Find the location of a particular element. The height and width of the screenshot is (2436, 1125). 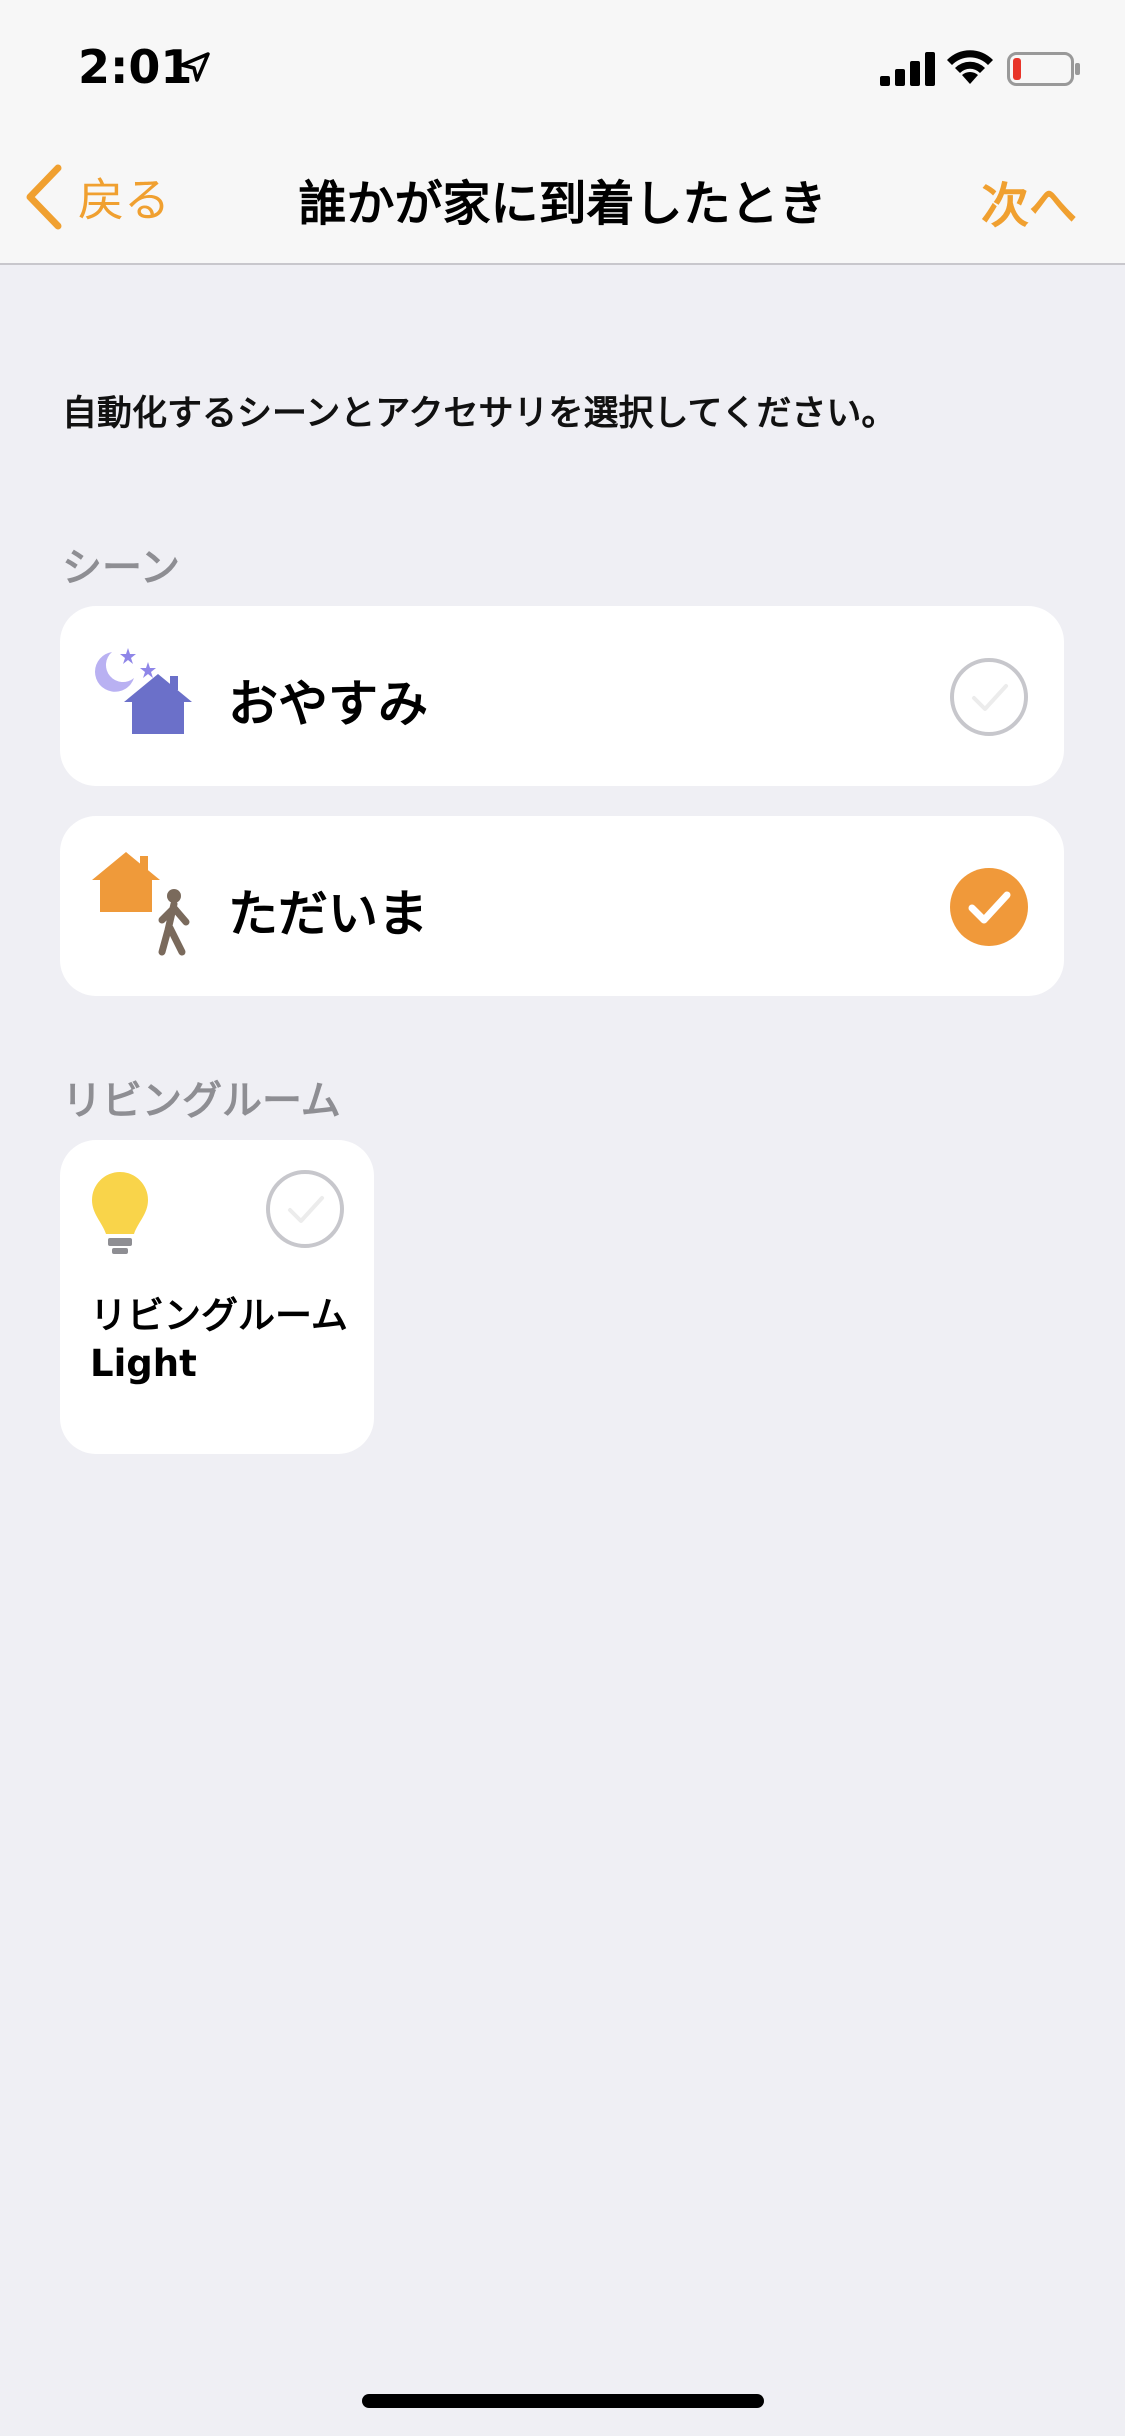

scene-checkbox is located at coordinates (989, 697).